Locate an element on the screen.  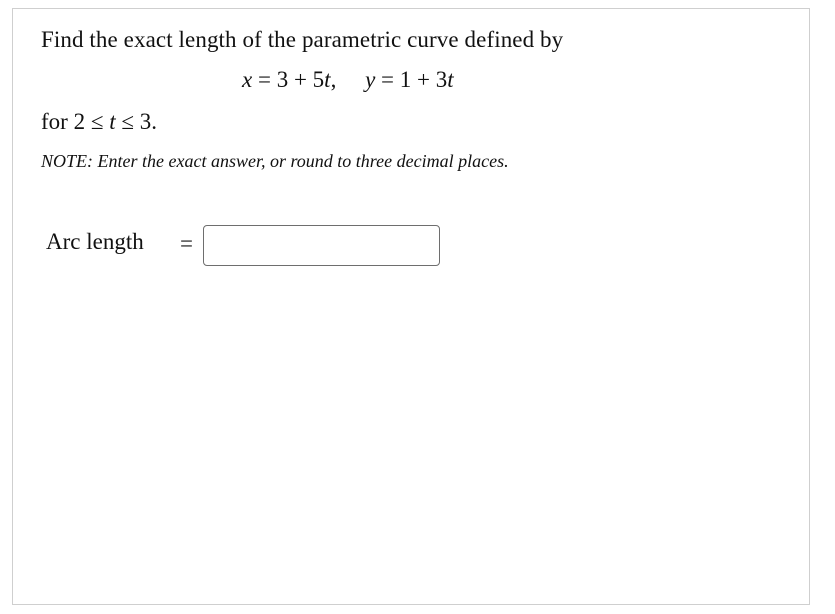
range-prefix: for 2 ≤ is located at coordinates (75, 121).